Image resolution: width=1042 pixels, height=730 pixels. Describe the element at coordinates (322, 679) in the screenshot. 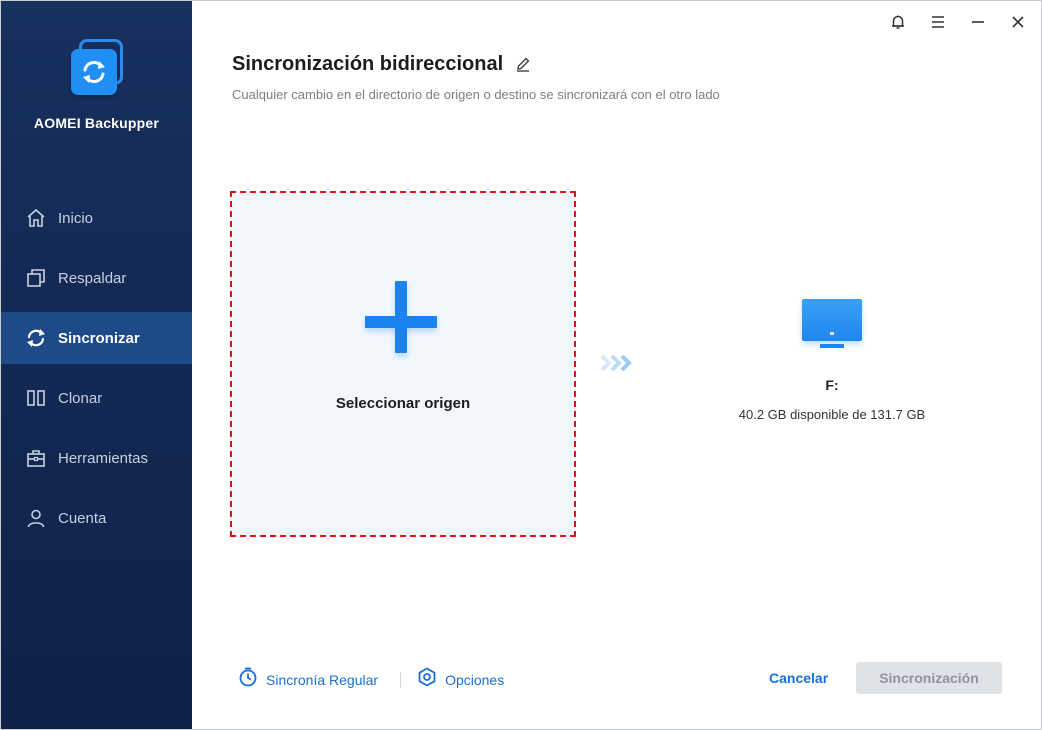

I see `schedule-sync-label: Sincronía Regular` at that location.